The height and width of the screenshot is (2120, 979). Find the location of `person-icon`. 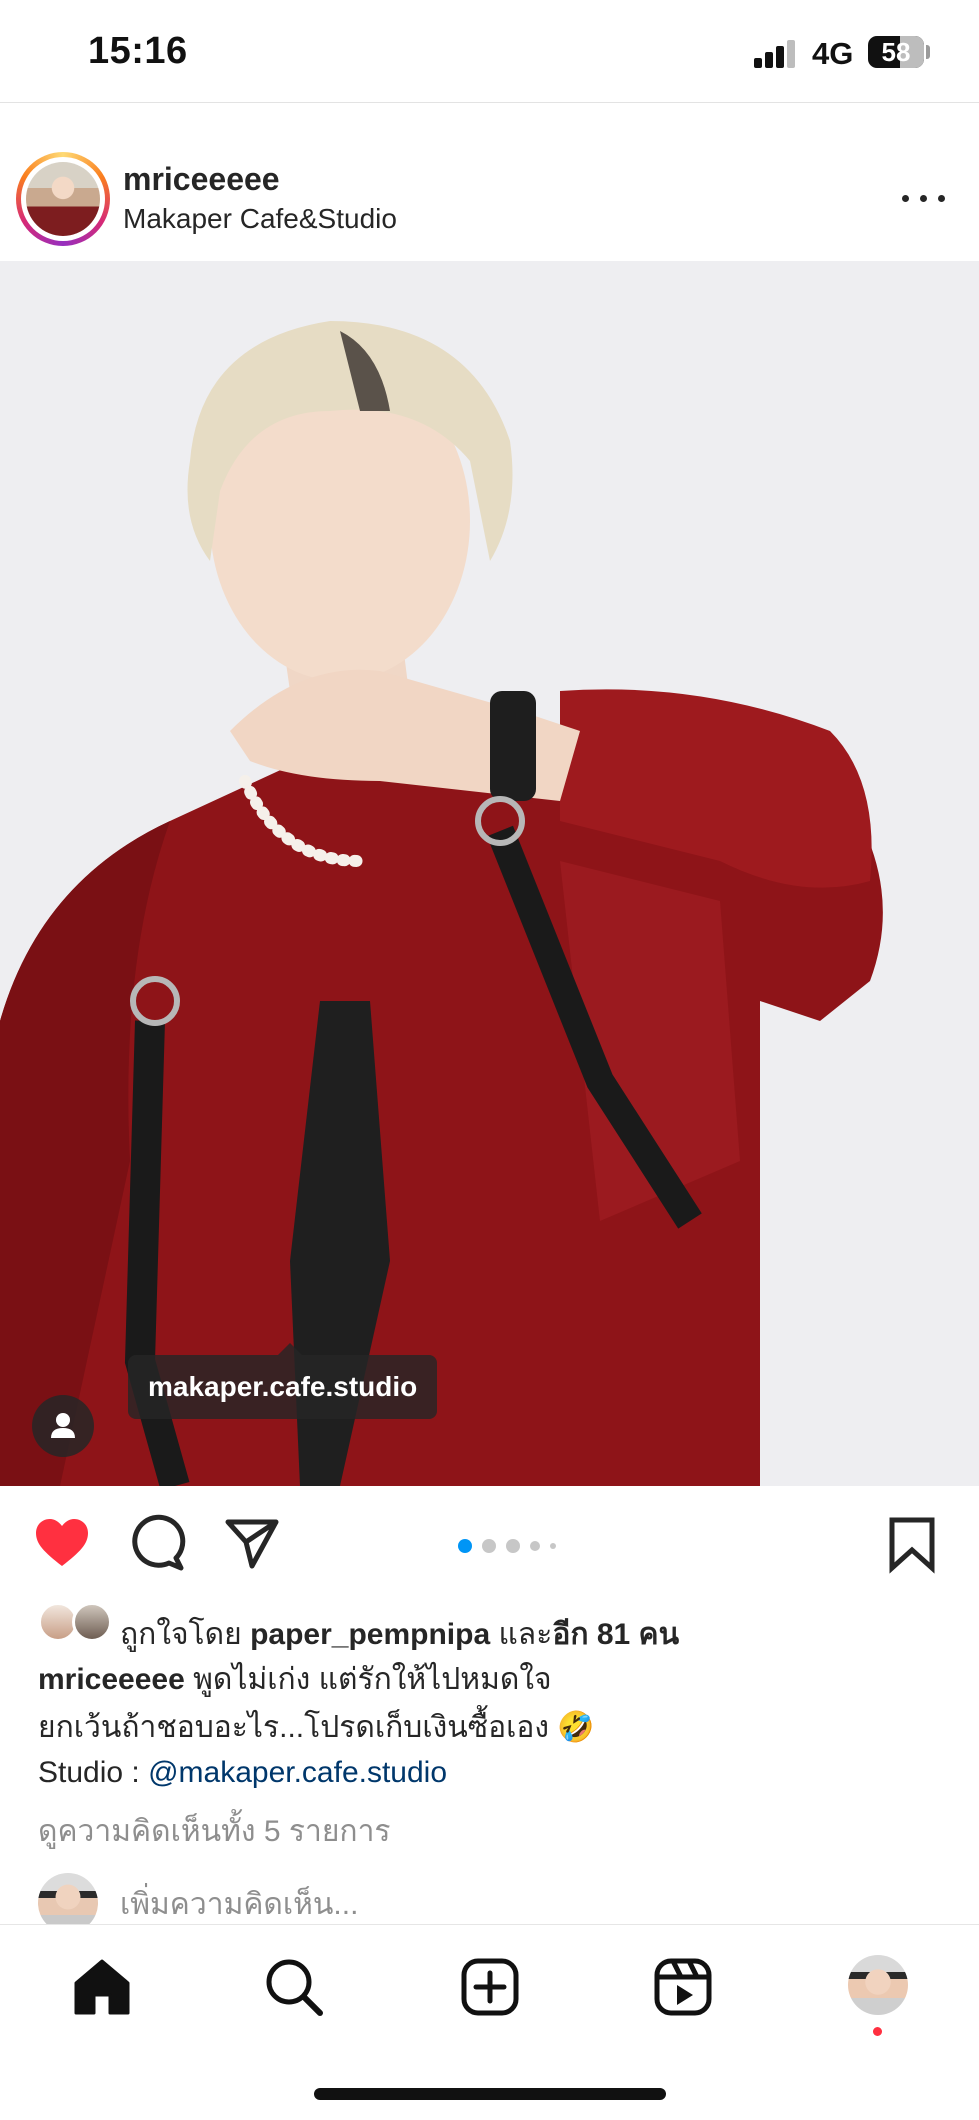

person-icon is located at coordinates (63, 1425).